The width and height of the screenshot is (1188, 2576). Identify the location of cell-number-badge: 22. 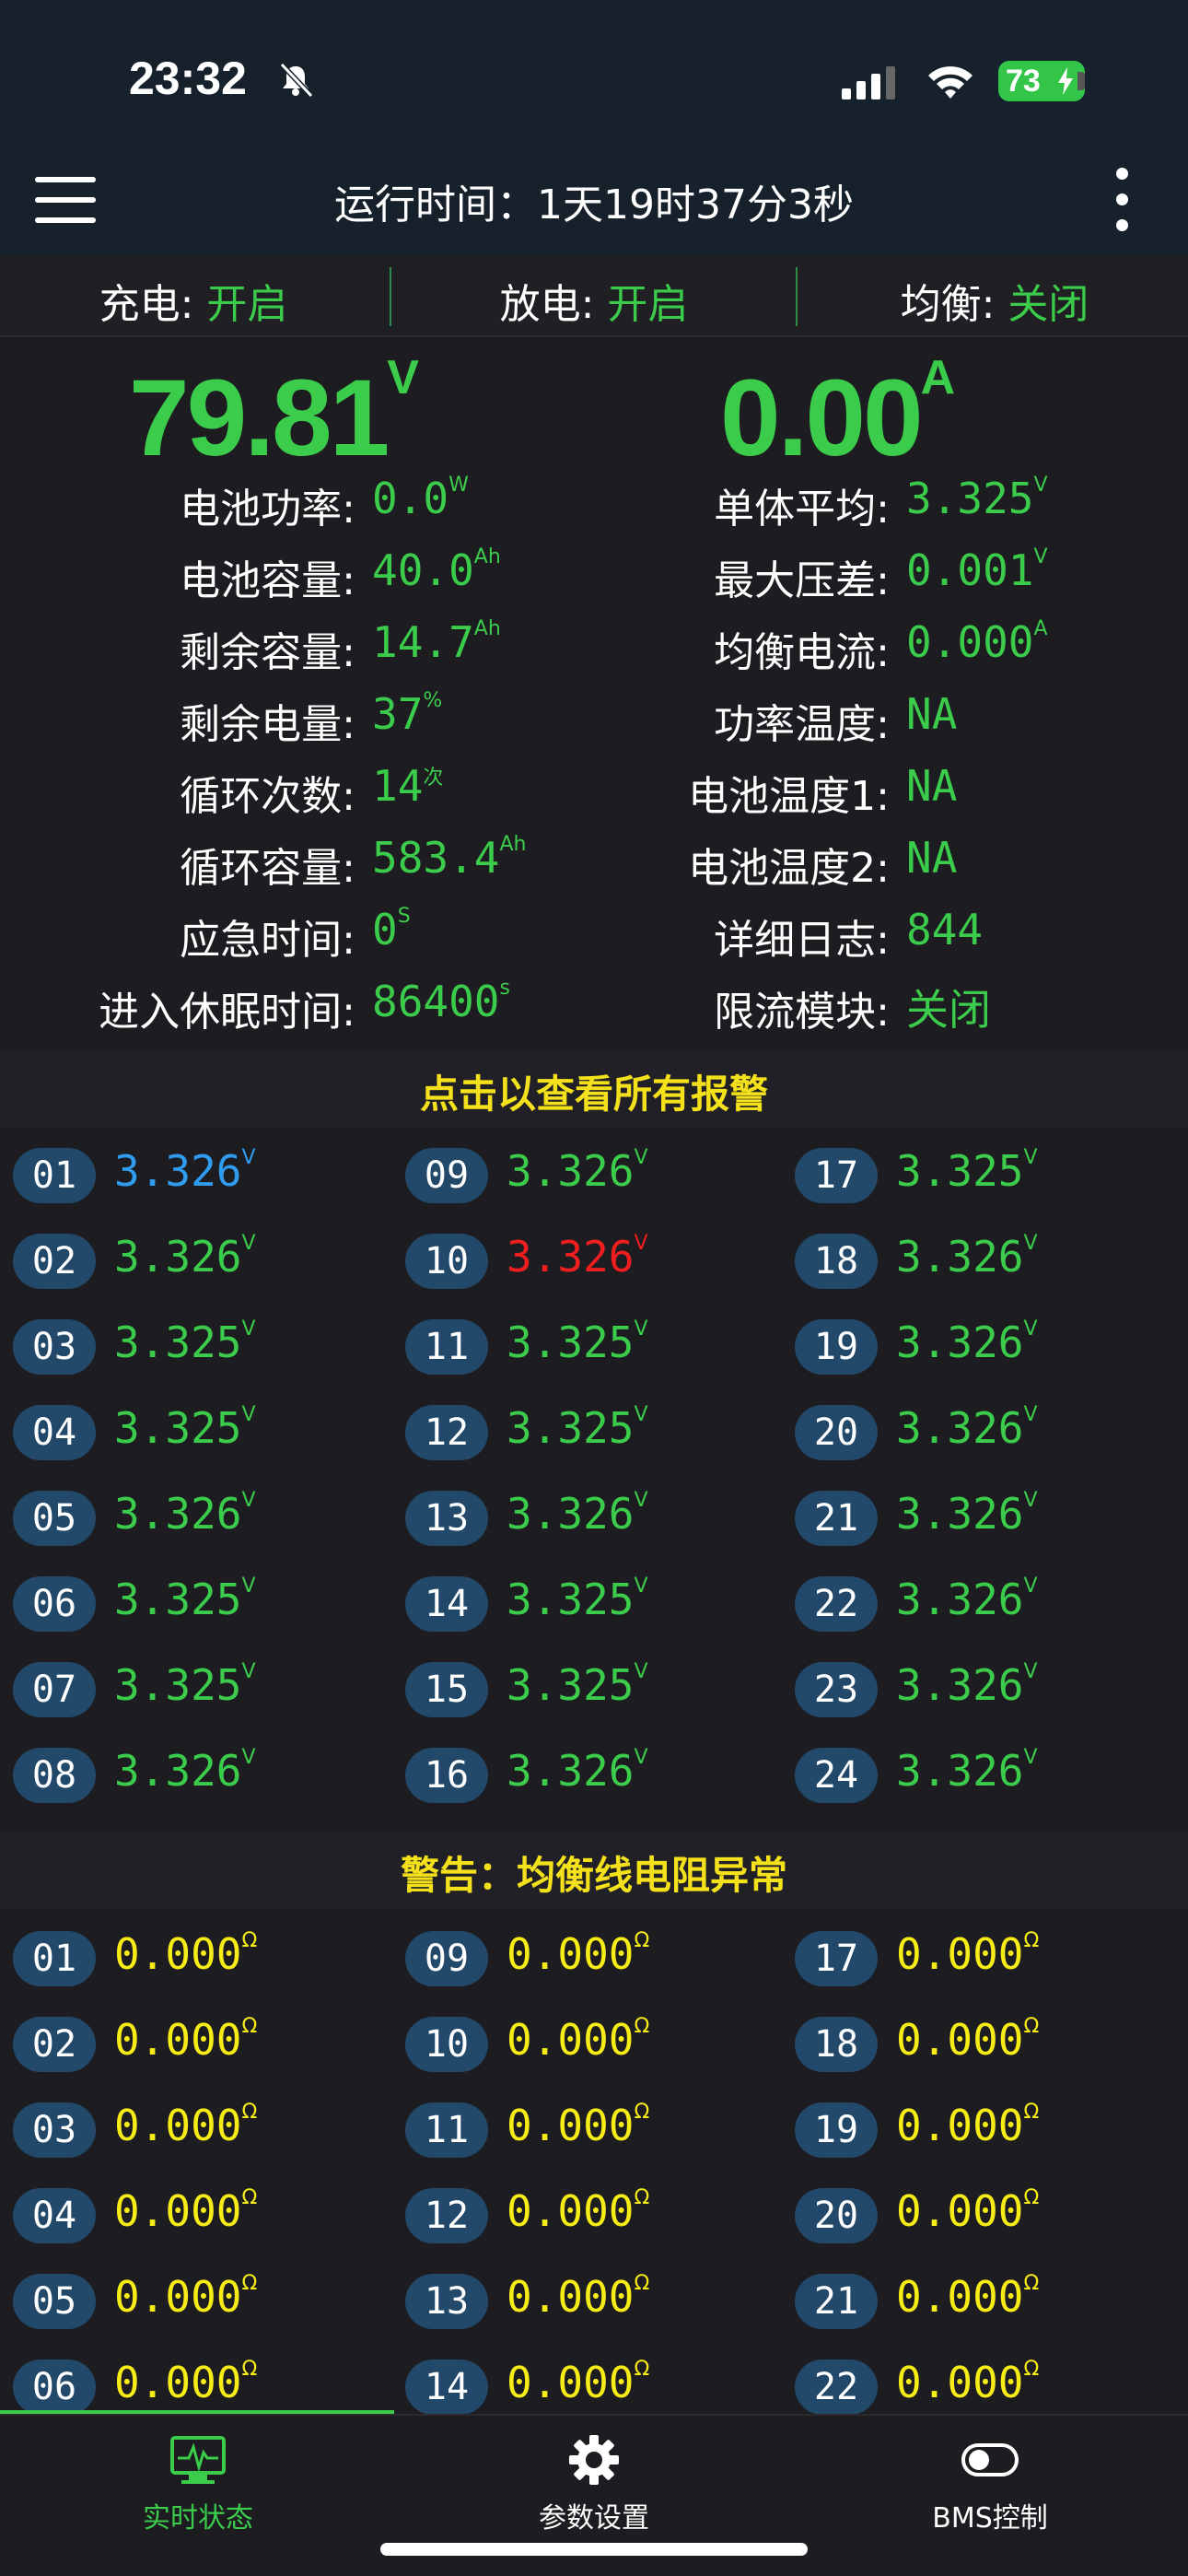
(836, 1604).